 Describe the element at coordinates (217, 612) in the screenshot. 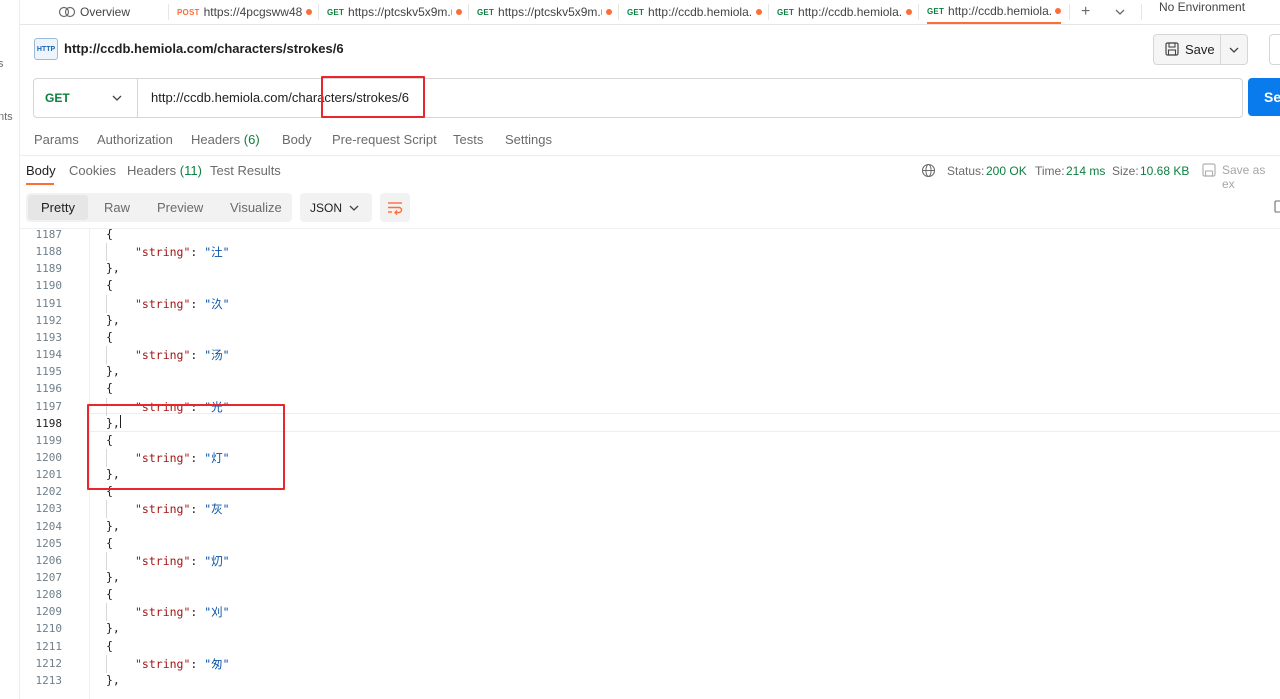

I see `json-string-value: "刈"` at that location.